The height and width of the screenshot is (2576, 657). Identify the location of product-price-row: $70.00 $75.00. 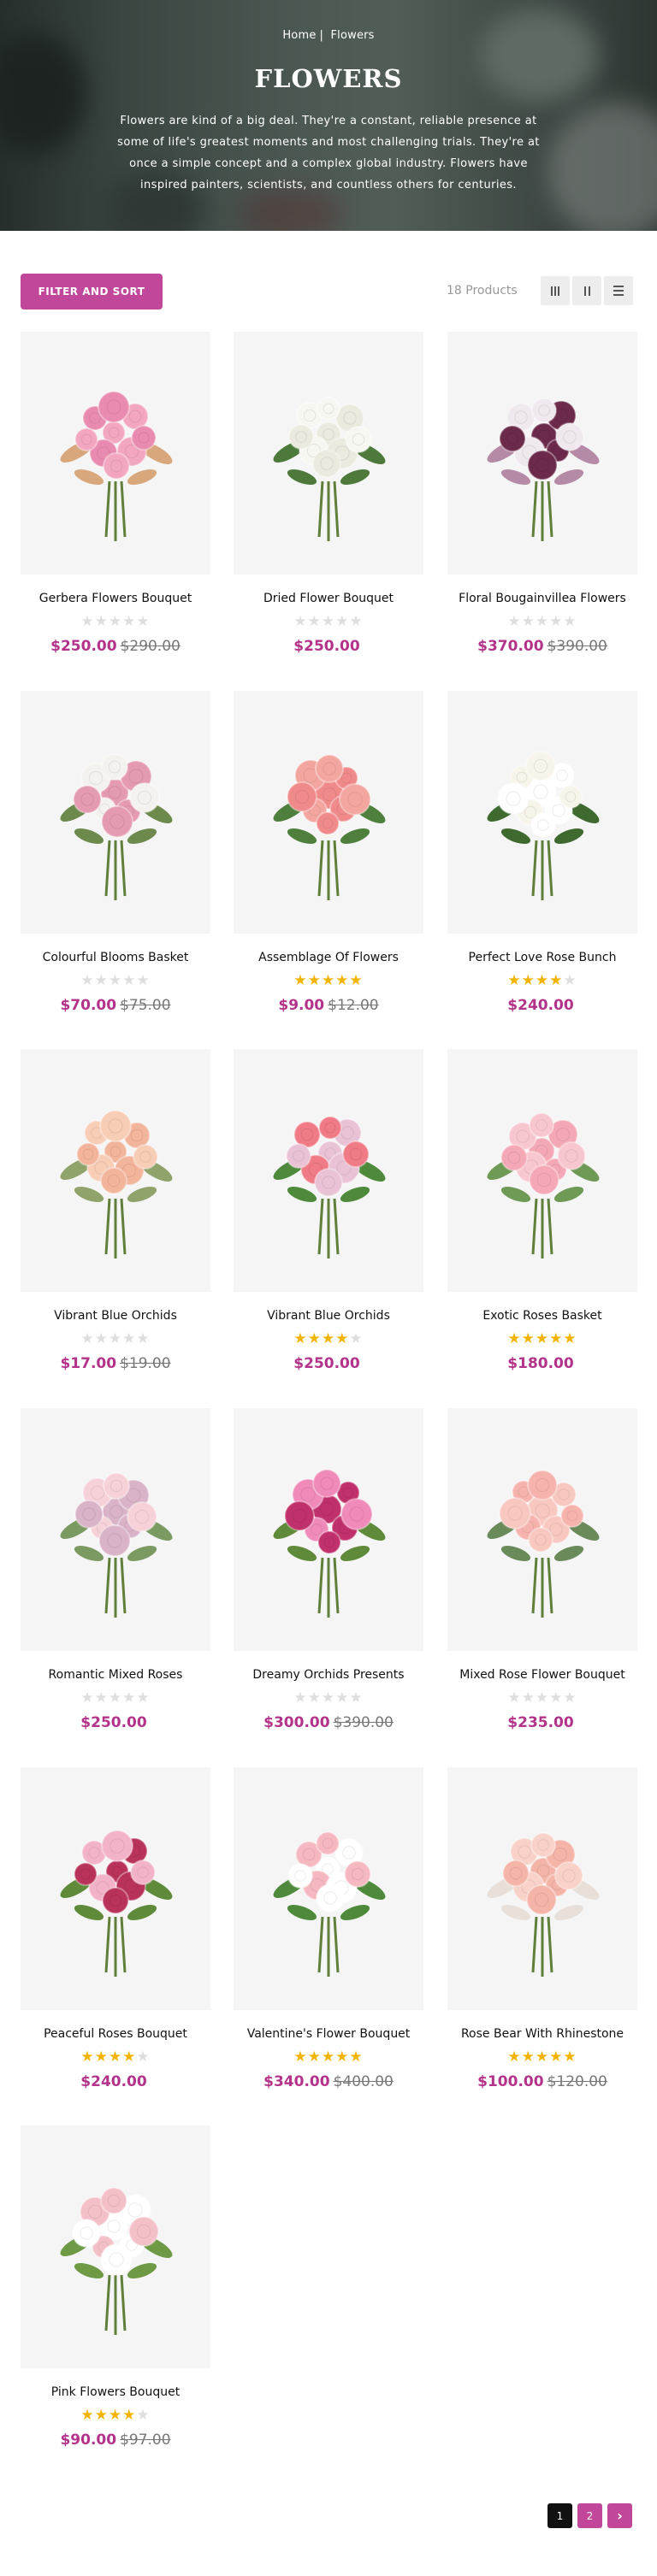
(115, 1005).